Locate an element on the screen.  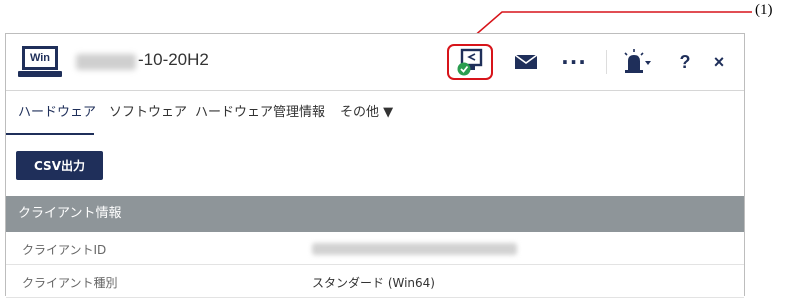
computer-icon-label: Win is located at coordinates (40, 58).